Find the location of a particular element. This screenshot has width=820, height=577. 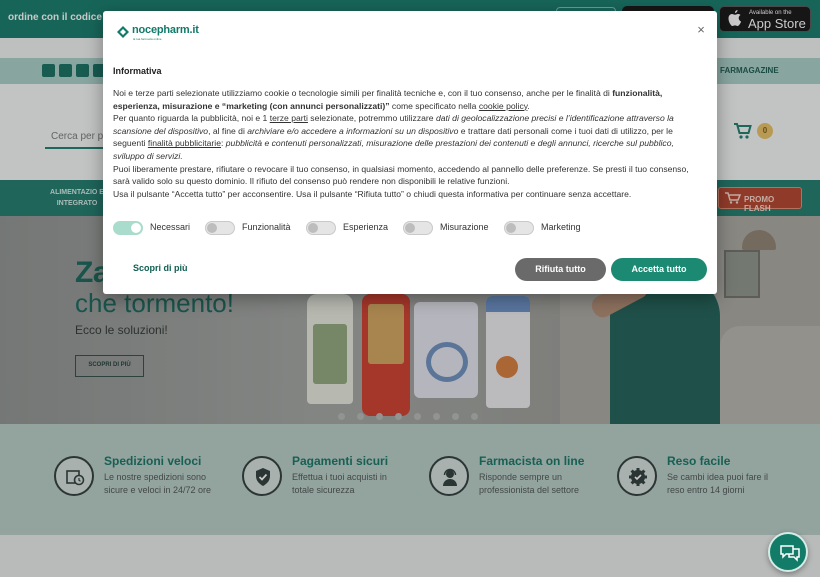

toggle-label: Misurazione is located at coordinates (464, 227).